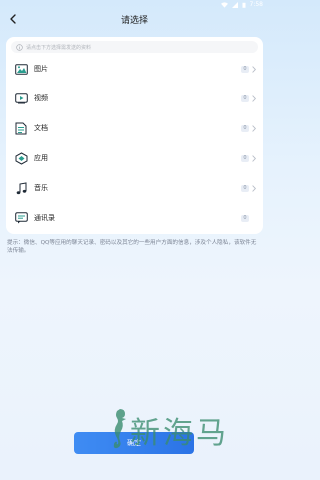 The width and height of the screenshot is (320, 480). I want to click on signal-icon, so click(234, 4).